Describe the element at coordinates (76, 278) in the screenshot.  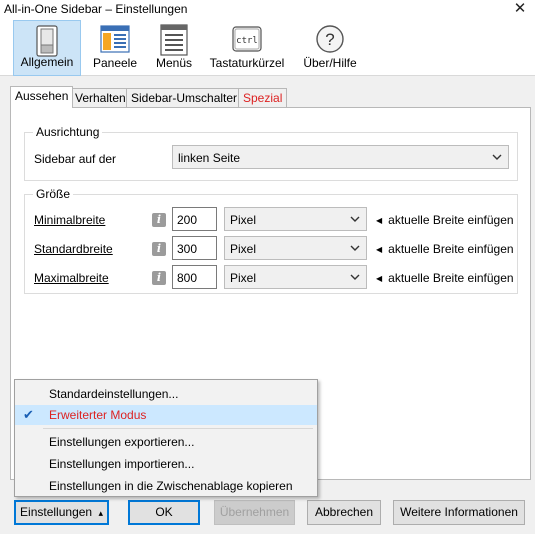
I see `label-maximalbreite-rest: aximalbreite` at that location.